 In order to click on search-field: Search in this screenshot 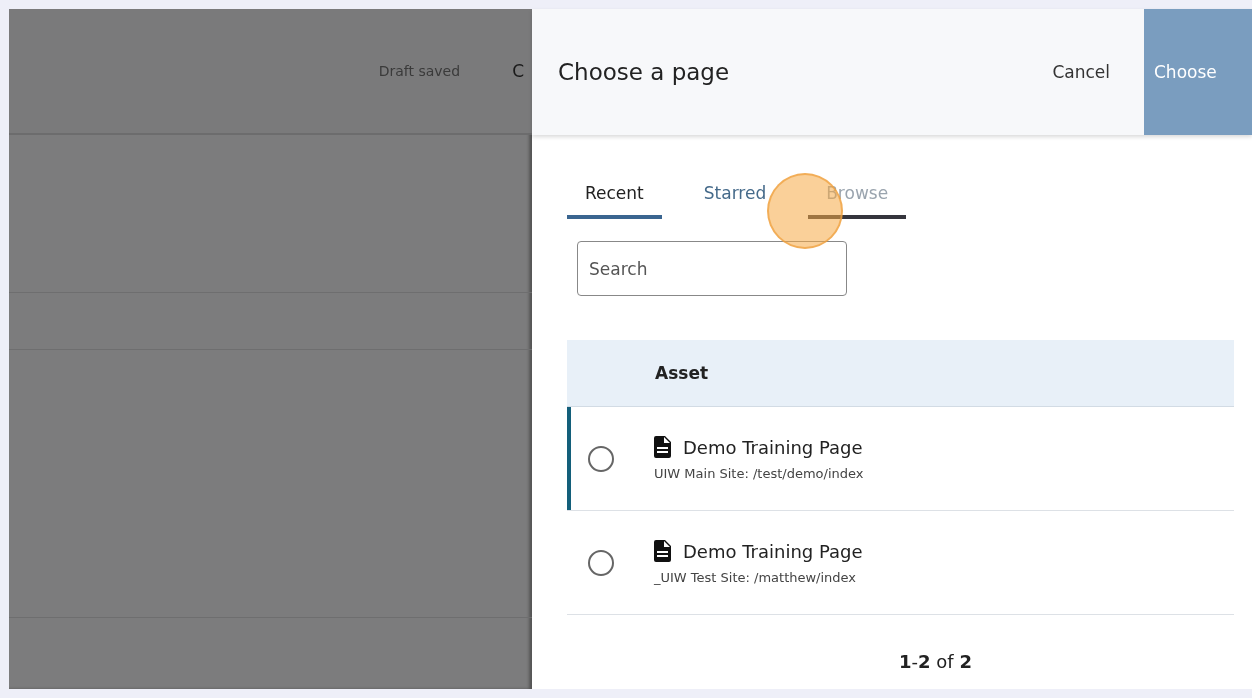, I will do `click(712, 268)`.